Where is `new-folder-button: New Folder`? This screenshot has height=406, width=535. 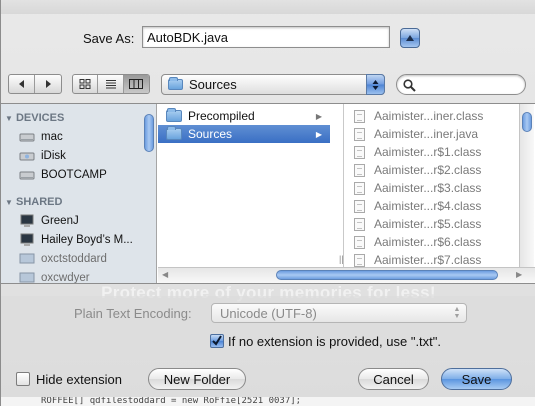
new-folder-button: New Folder is located at coordinates (197, 379).